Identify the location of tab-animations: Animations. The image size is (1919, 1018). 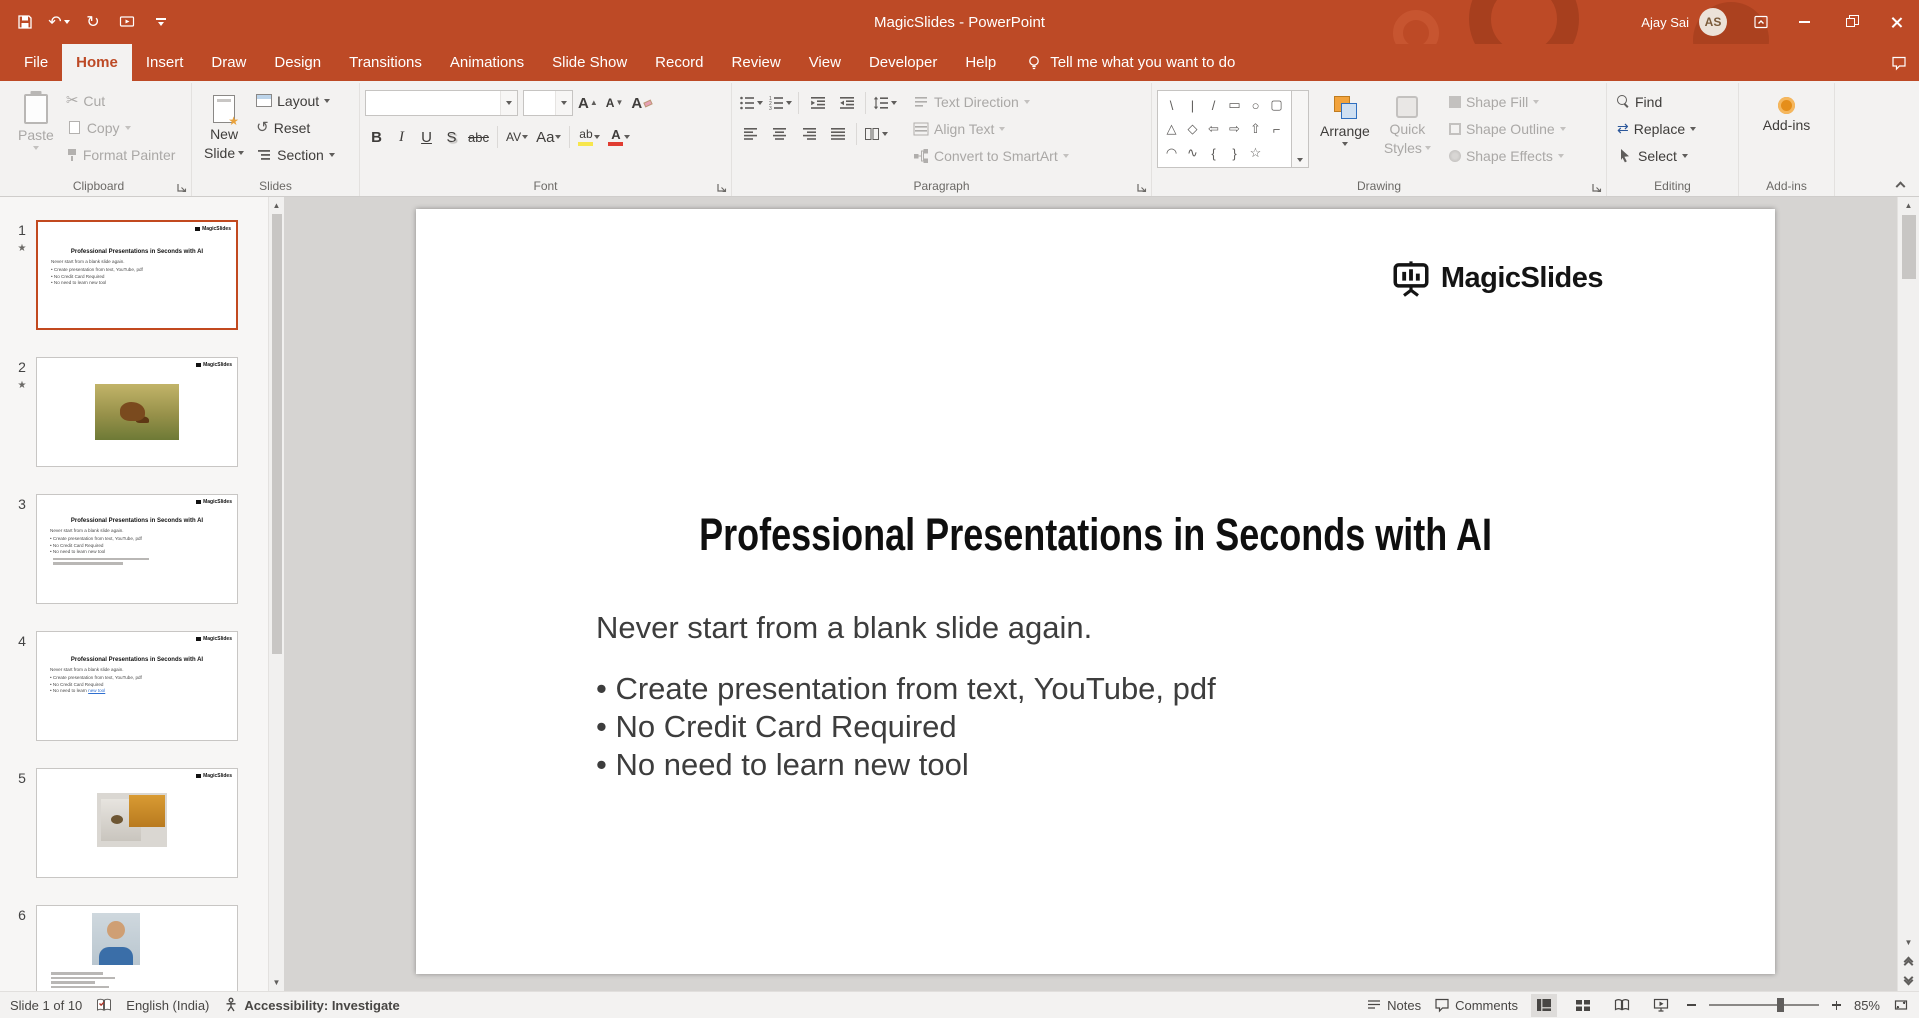
(487, 62).